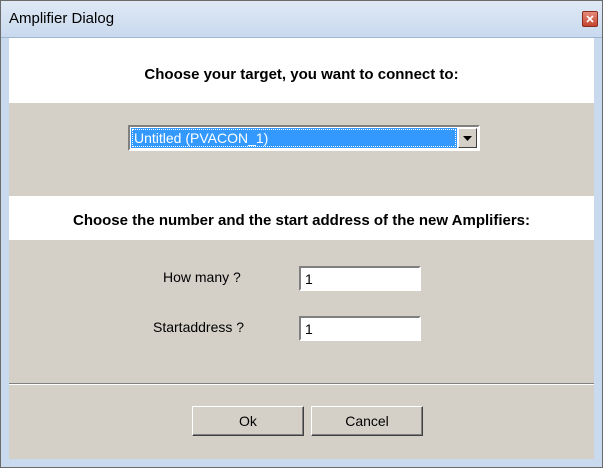  I want to click on start-address-label: Startaddress ?, so click(199, 327).